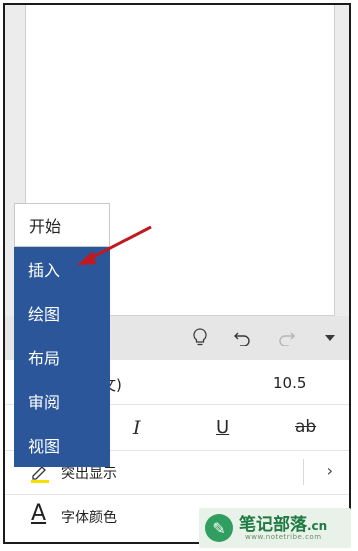 The width and height of the screenshot is (358, 551). I want to click on watermark-title-text: 笔记部落, so click(273, 525).